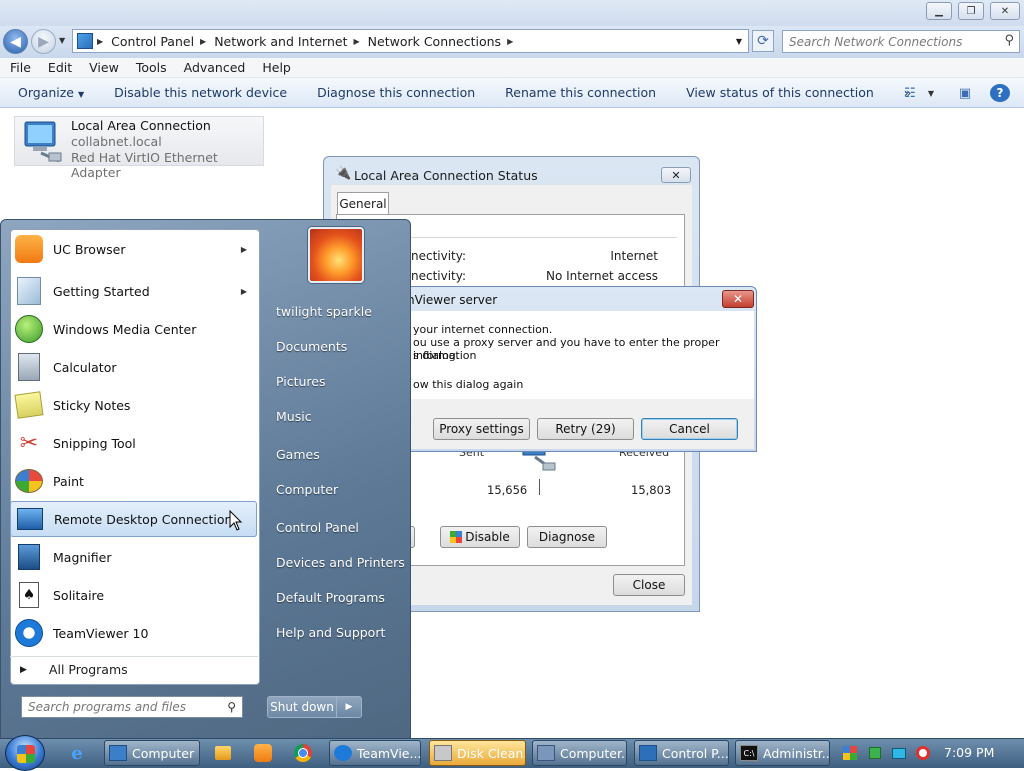 This screenshot has width=1024, height=771. I want to click on shutdown-button: Shut down, so click(302, 707).